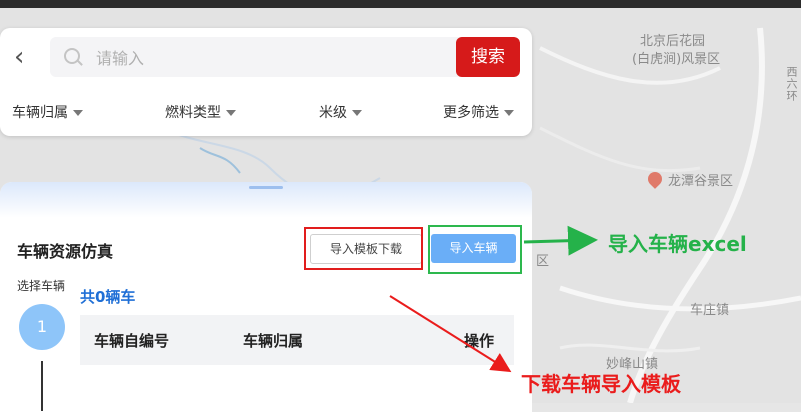  What do you see at coordinates (450, 334) in the screenshot?
I see `red-arrow` at bounding box center [450, 334].